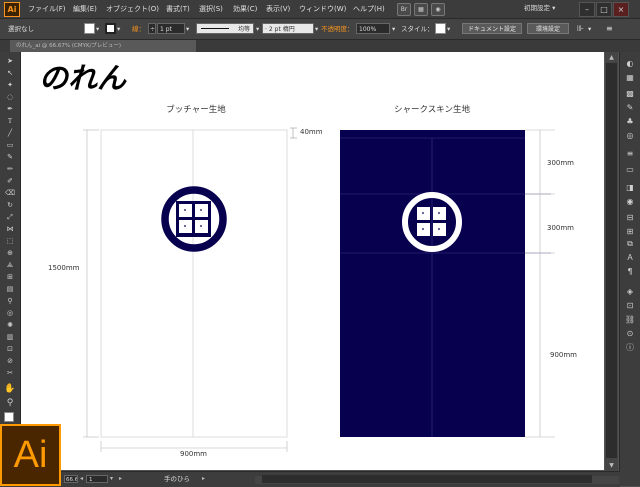 Image resolution: width=640 pixels, height=487 pixels. I want to click on upper-segment-dimension-label: 300mm, so click(560, 163).